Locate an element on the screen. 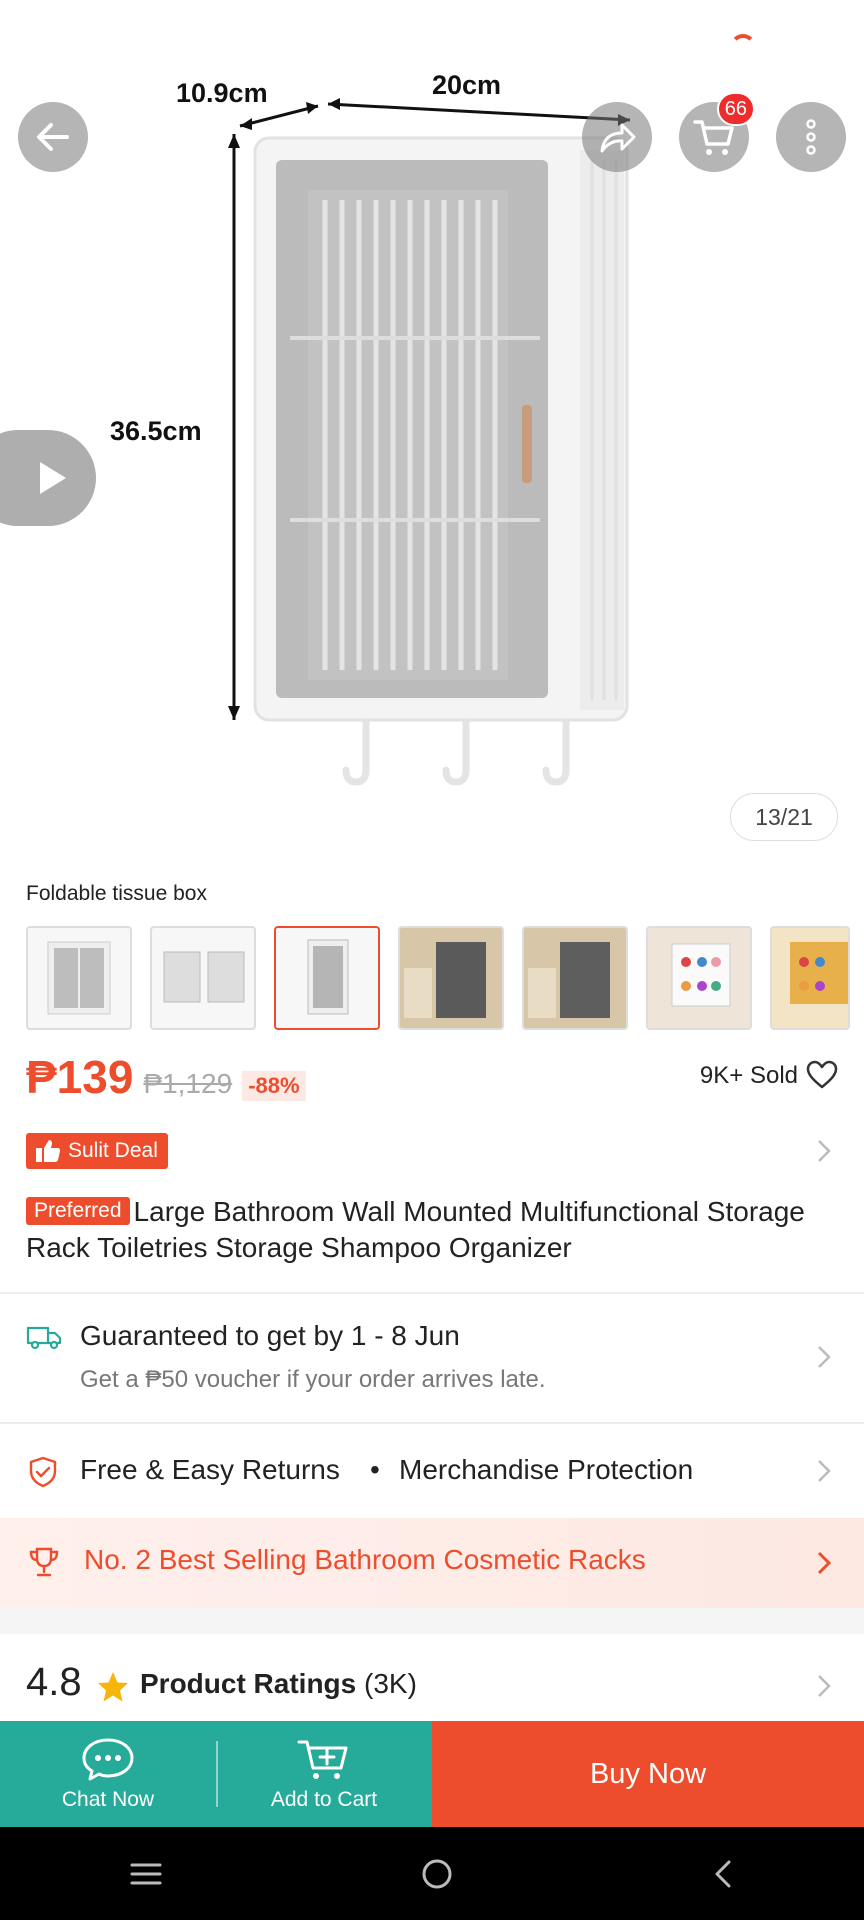 The height and width of the screenshot is (1920, 864). chat-now-button: Chat Now is located at coordinates (108, 1774).